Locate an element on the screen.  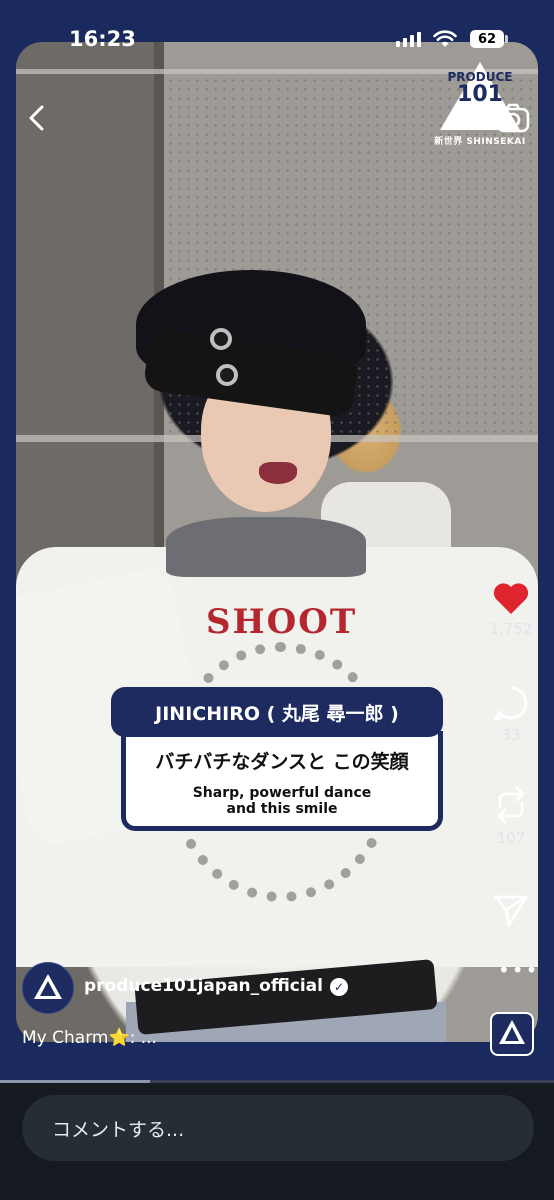
like-button: 1,752 is located at coordinates (511, 609).